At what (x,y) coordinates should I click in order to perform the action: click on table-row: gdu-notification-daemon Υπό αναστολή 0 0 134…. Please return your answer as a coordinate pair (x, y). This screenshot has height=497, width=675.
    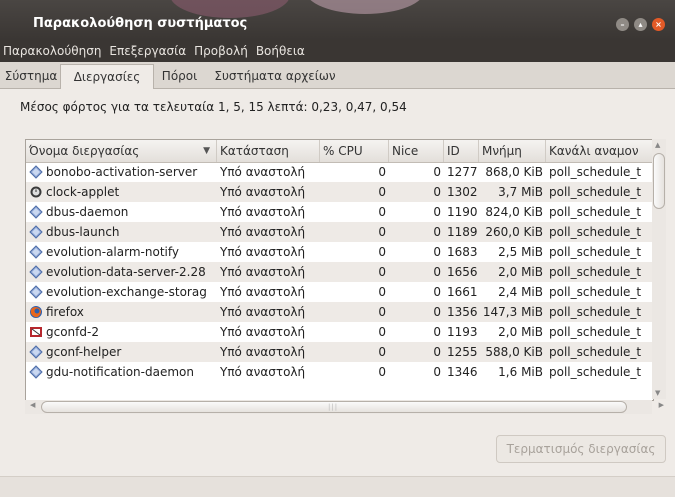
    Looking at the image, I should click on (339, 372).